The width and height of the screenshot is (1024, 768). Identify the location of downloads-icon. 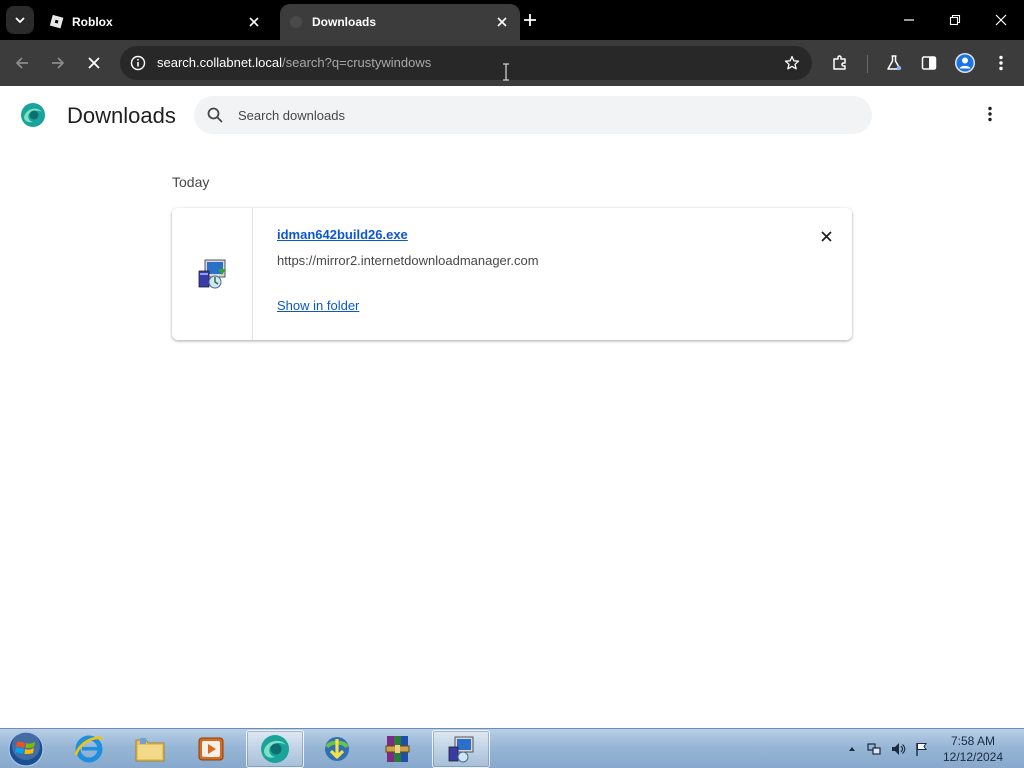
(296, 22).